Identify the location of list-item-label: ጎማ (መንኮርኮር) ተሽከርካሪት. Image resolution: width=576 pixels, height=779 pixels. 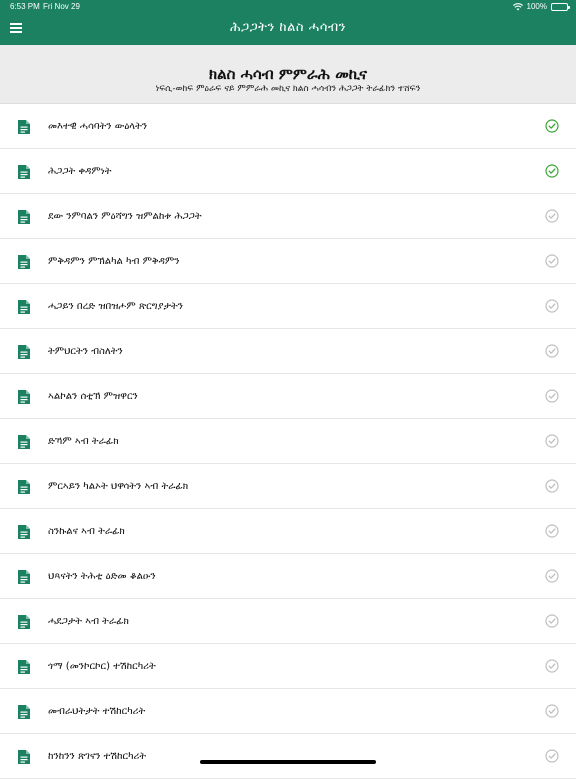
(102, 666).